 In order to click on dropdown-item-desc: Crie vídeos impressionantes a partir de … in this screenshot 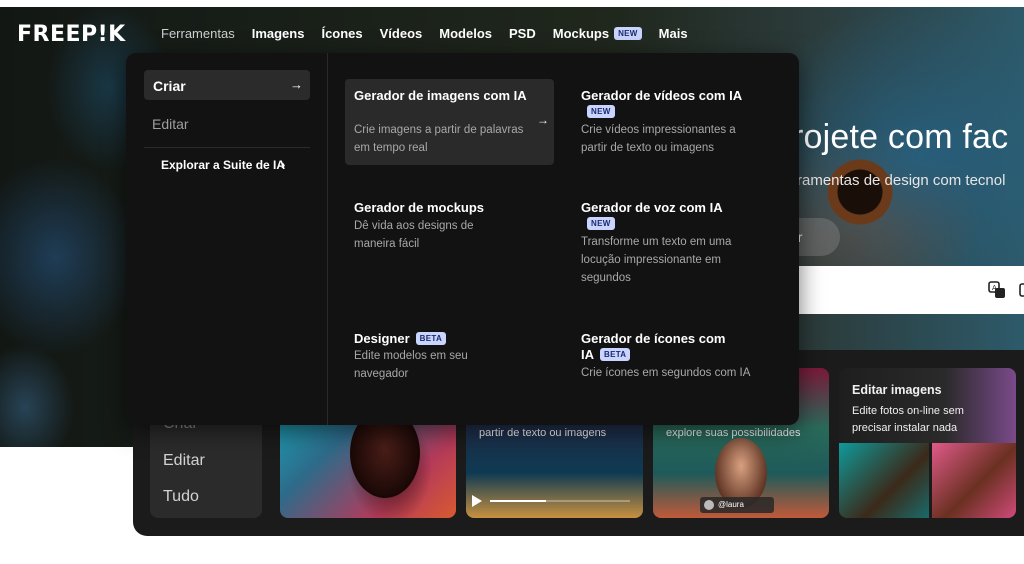, I will do `click(658, 139)`.